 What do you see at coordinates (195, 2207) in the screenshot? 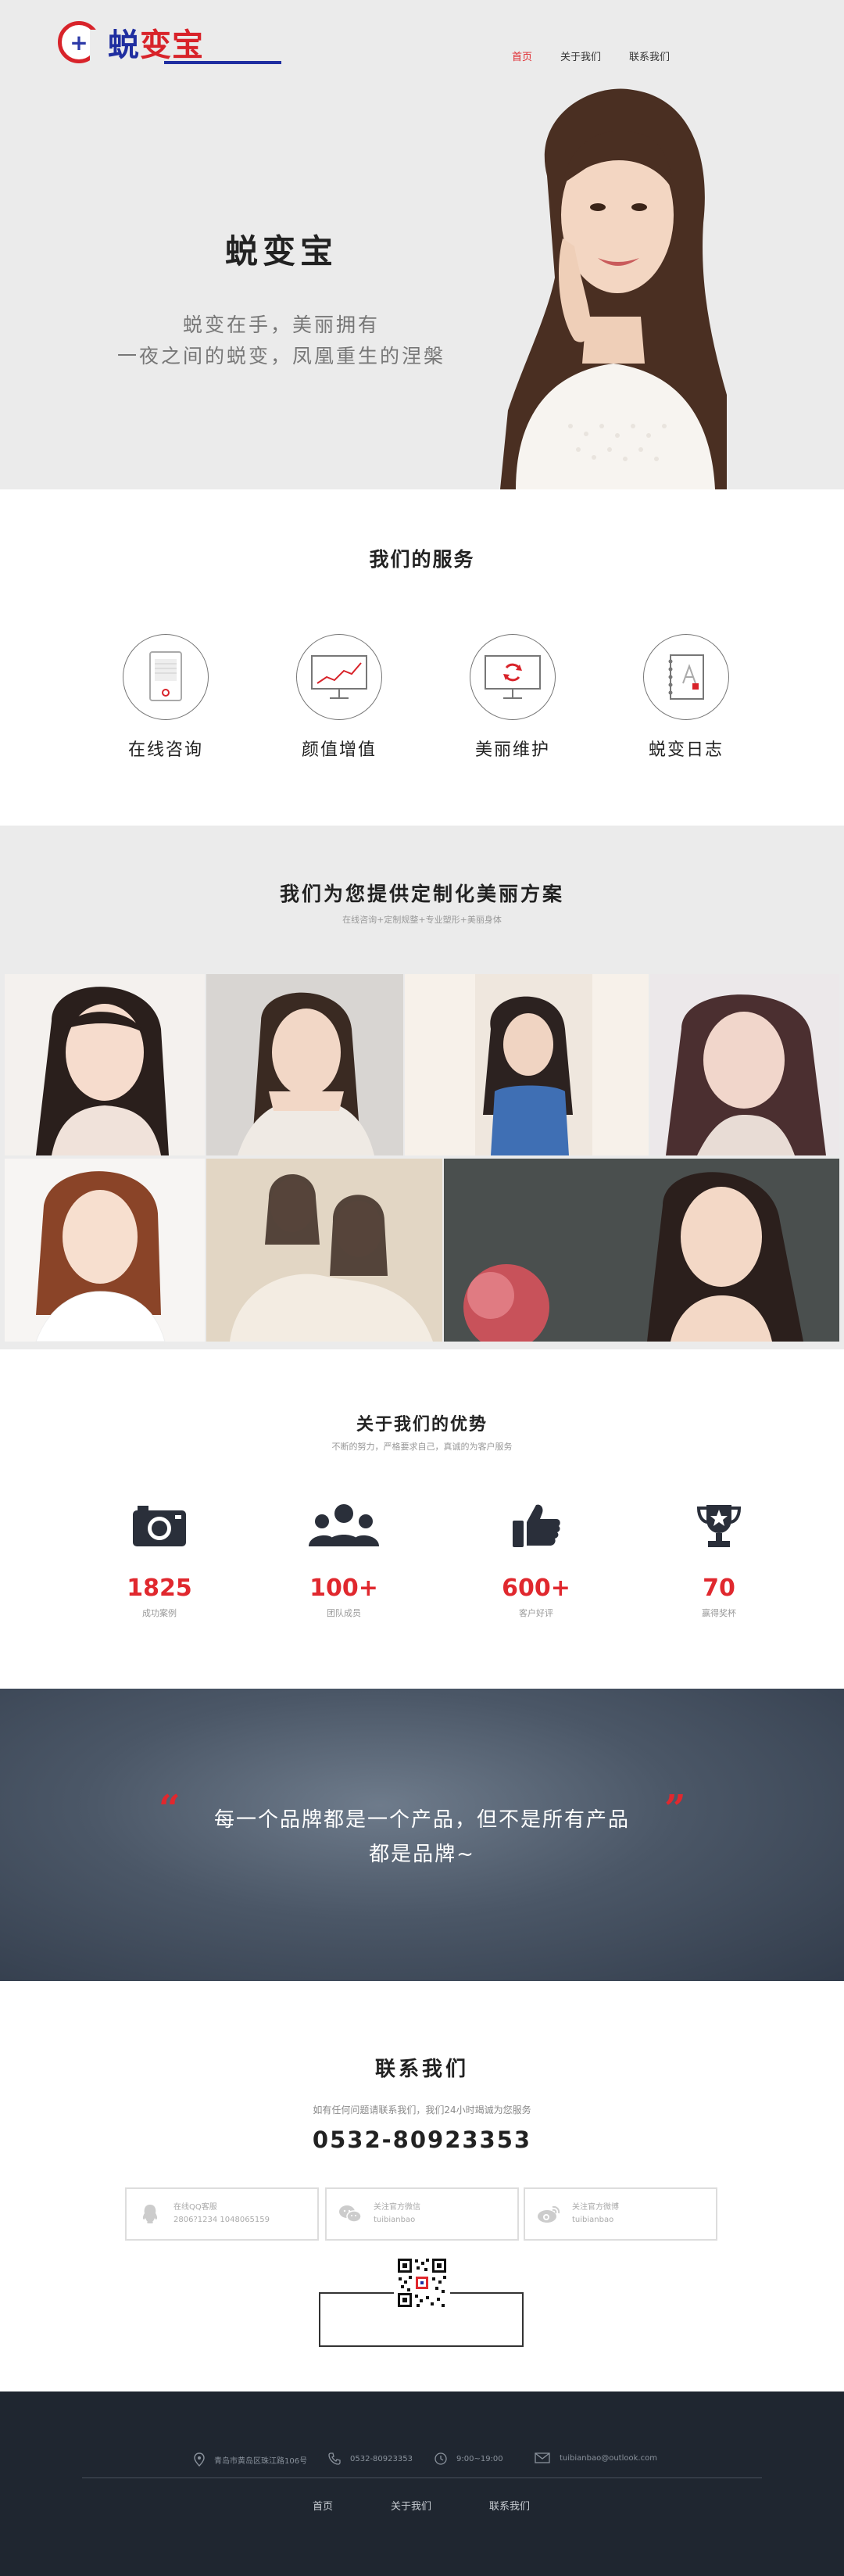
I see `contact-qq-title: 在线QQ客服` at bounding box center [195, 2207].